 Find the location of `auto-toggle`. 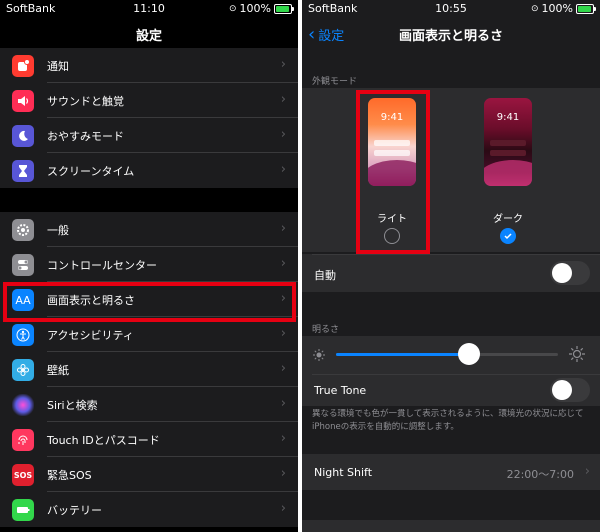

auto-toggle is located at coordinates (570, 273).